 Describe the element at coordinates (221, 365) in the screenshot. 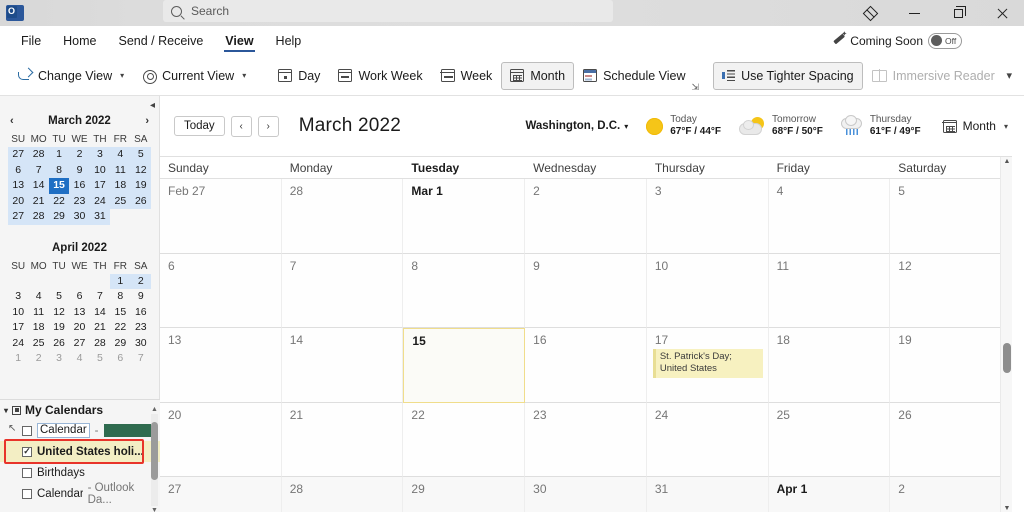

I see `calendar-day-cell: 13` at that location.